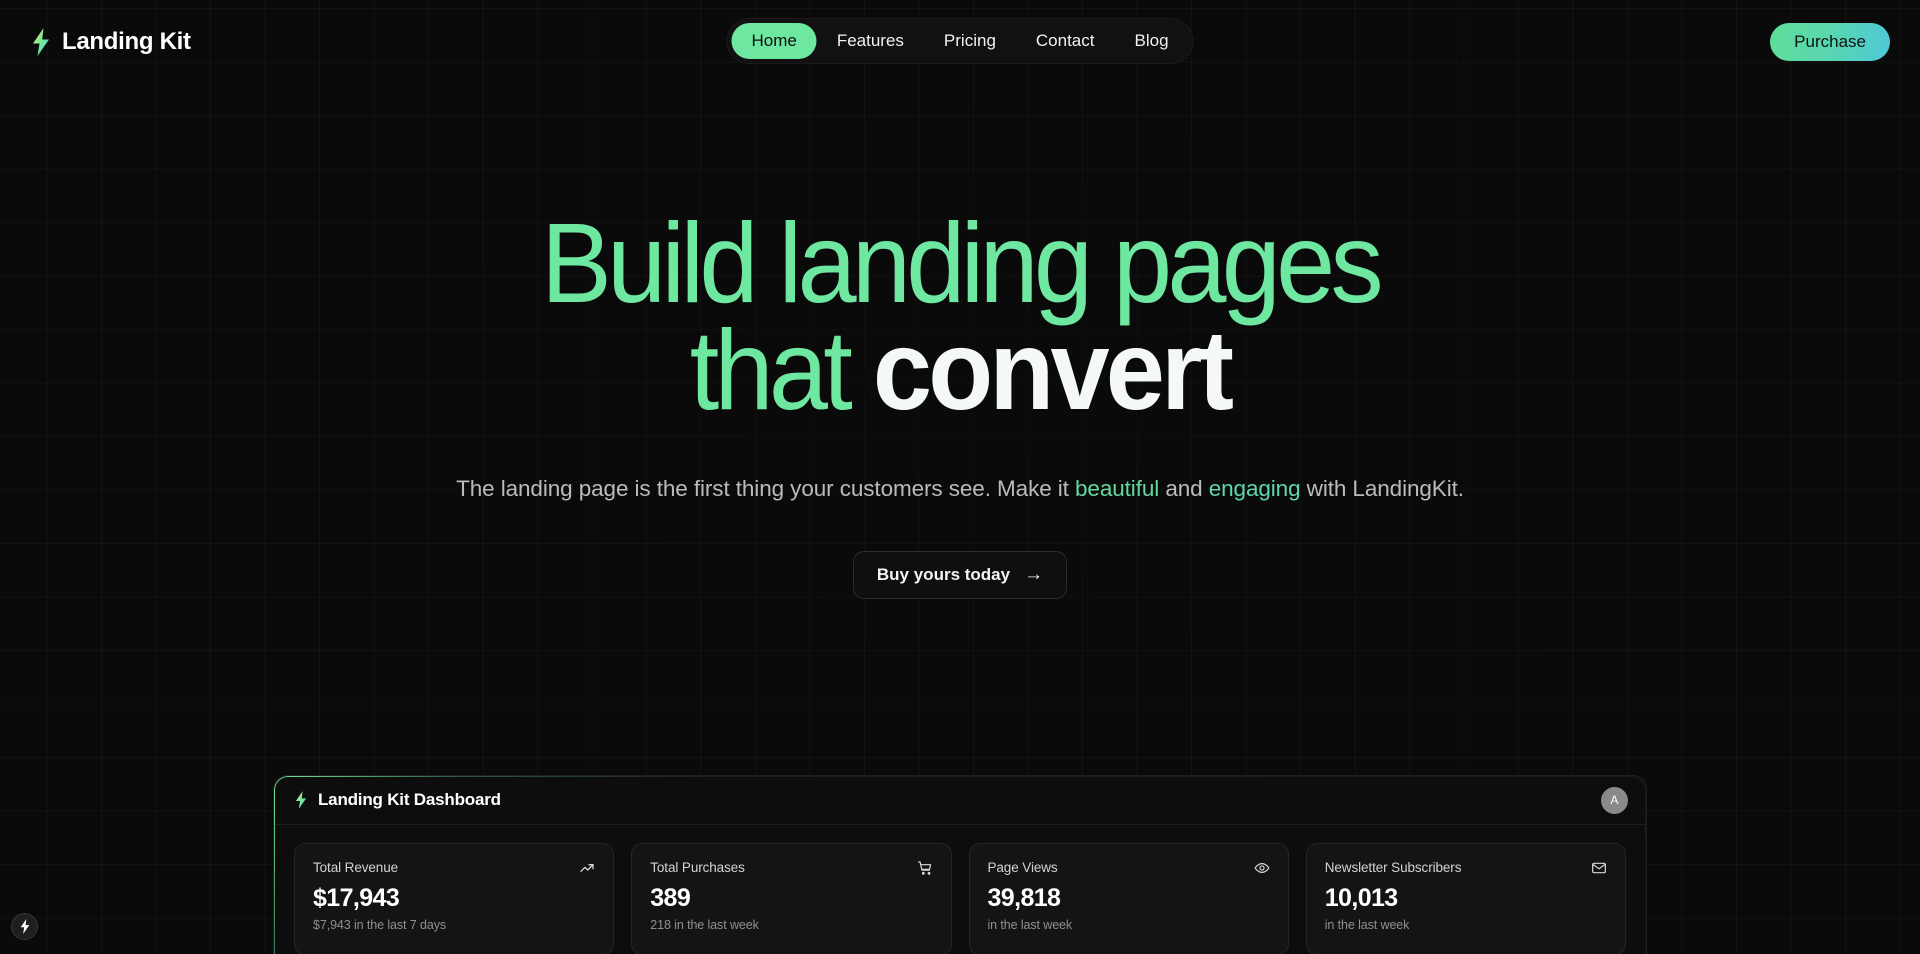 Image resolution: width=1920 pixels, height=954 pixels. Describe the element at coordinates (960, 800) in the screenshot. I see `dashboard-header: Landing Kit Dashboard A` at that location.